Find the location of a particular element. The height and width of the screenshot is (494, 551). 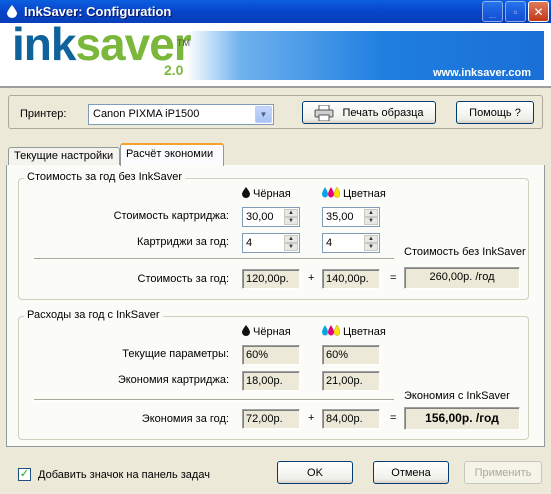

ok-button: OK is located at coordinates (315, 472).